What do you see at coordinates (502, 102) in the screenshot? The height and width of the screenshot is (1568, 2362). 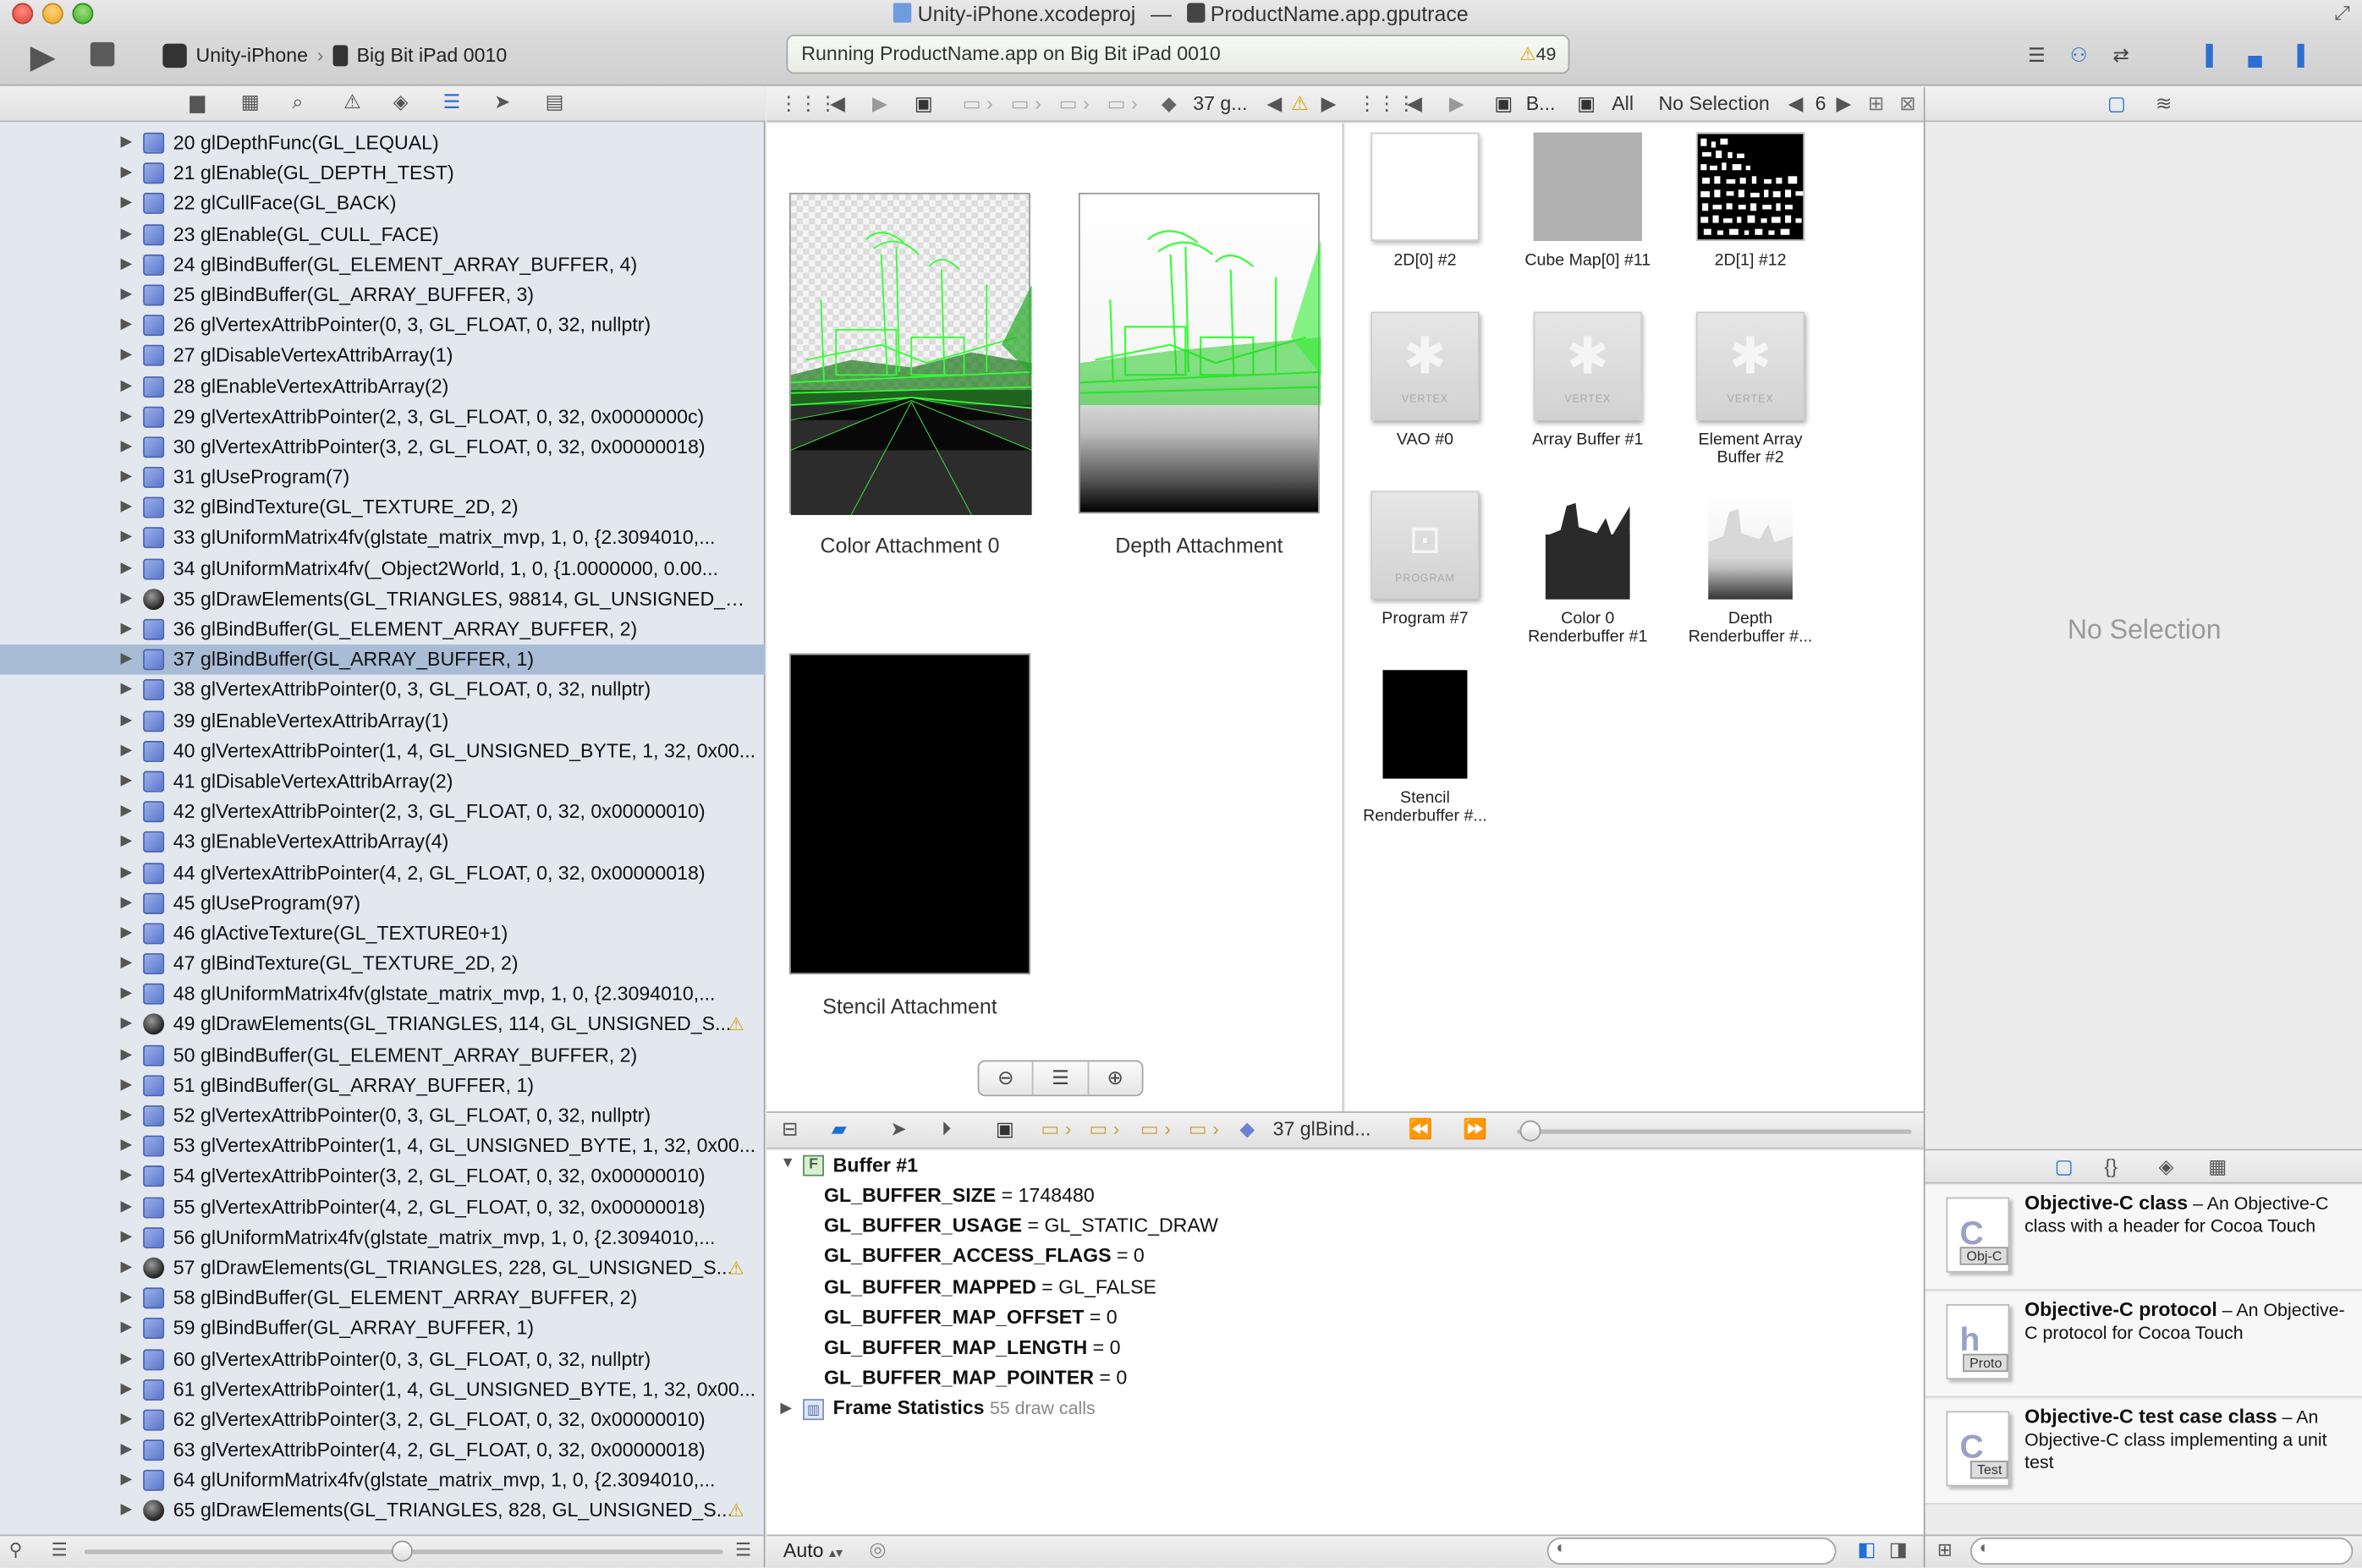 I see `breakpoint-icon: ➤` at bounding box center [502, 102].